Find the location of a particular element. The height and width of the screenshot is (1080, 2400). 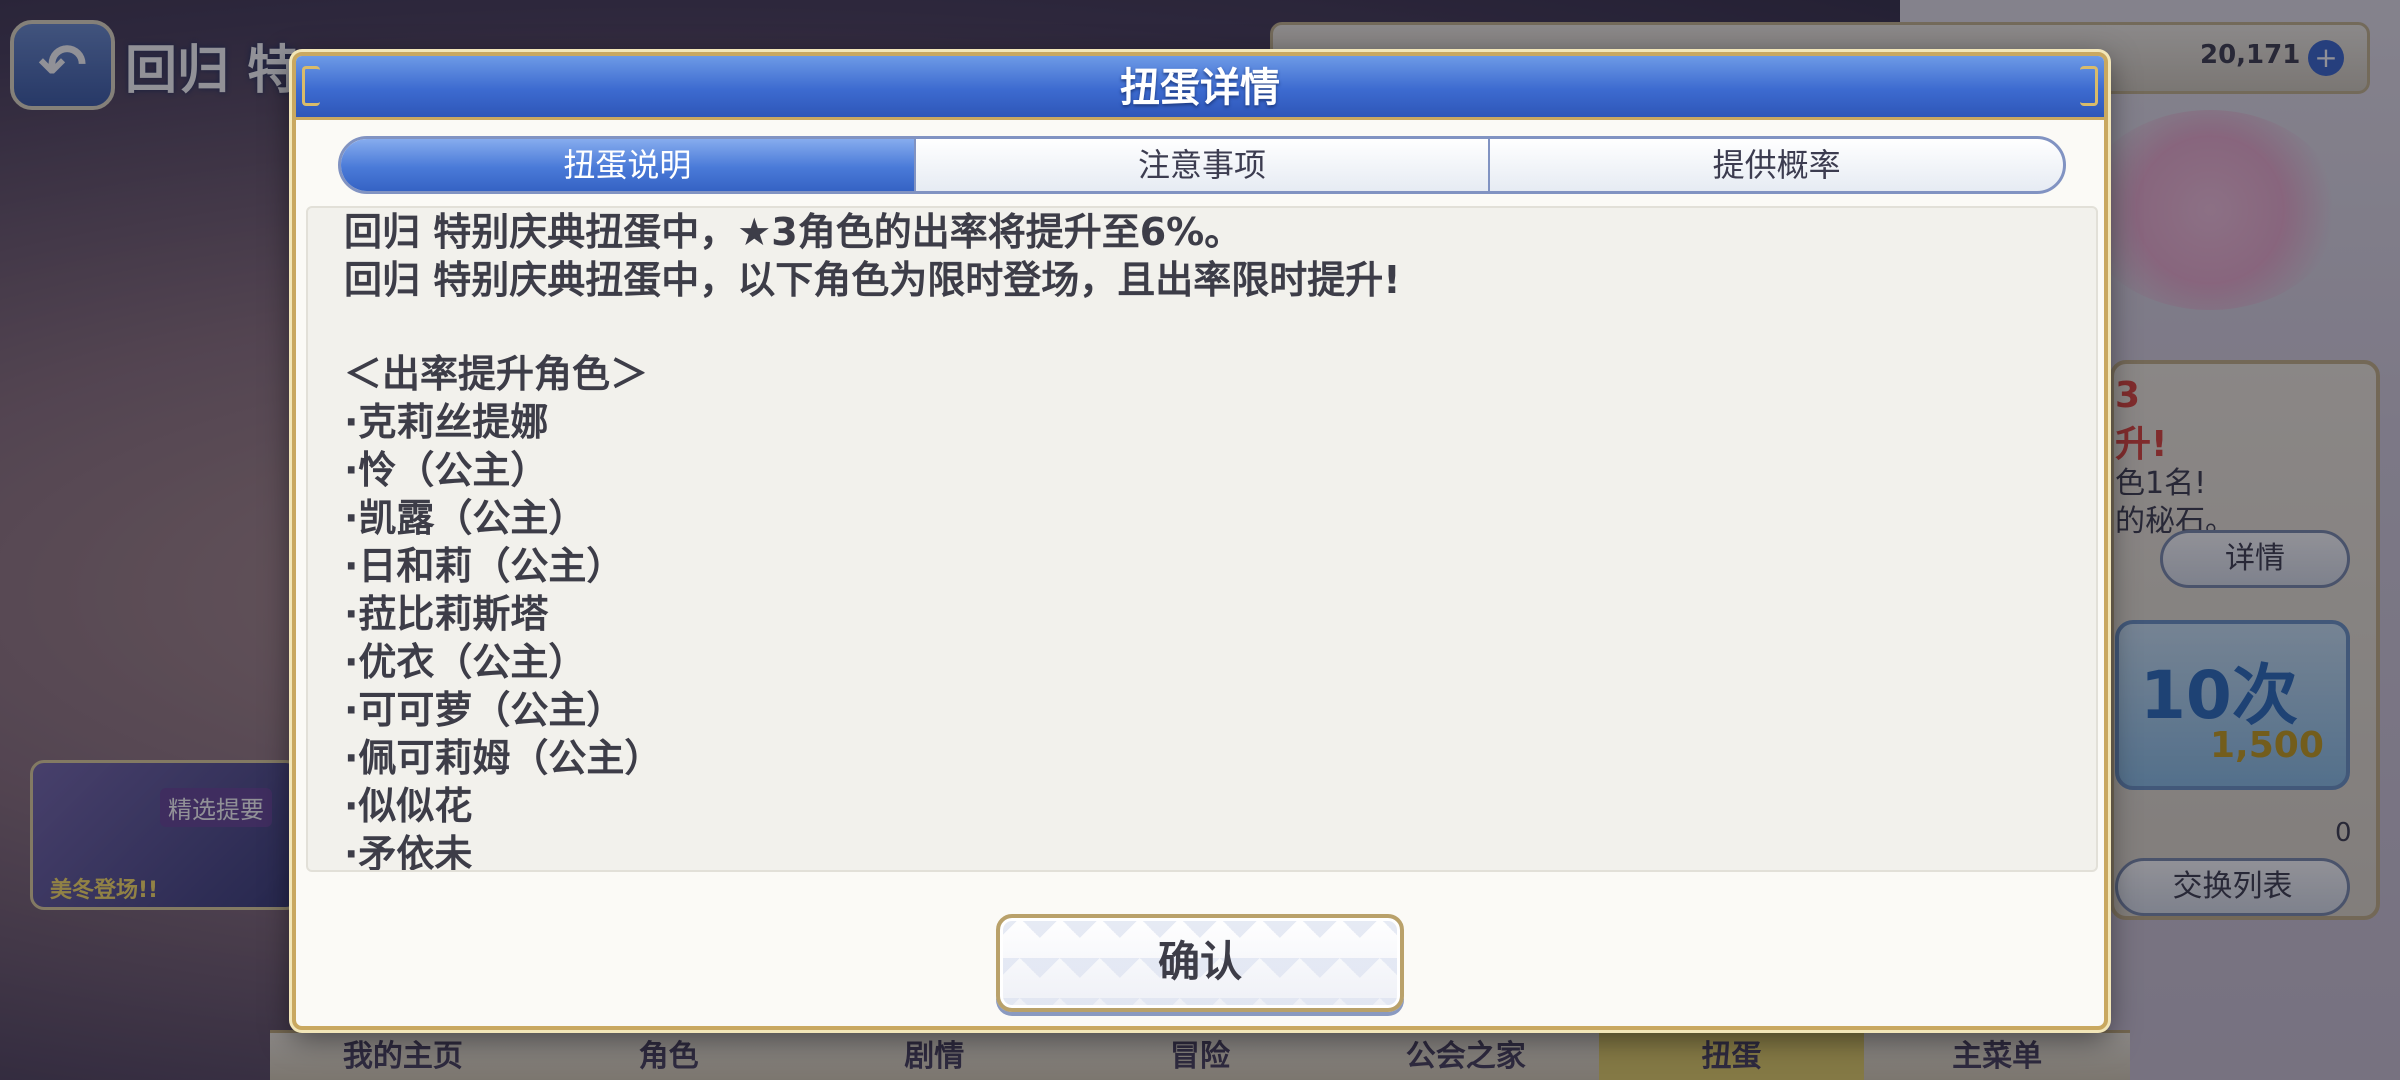

description-line: 回归 特别庆典扭蛋中，★3角色的出率将提升至6%。 is located at coordinates (793, 232).